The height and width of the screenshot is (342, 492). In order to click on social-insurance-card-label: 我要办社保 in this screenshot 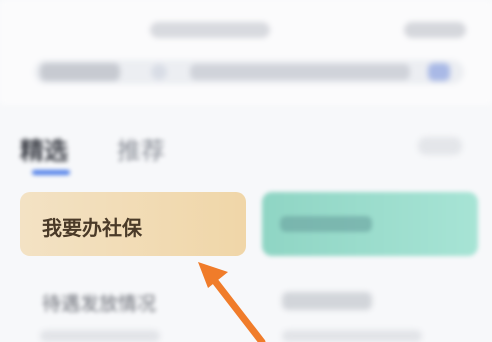, I will do `click(92, 228)`.